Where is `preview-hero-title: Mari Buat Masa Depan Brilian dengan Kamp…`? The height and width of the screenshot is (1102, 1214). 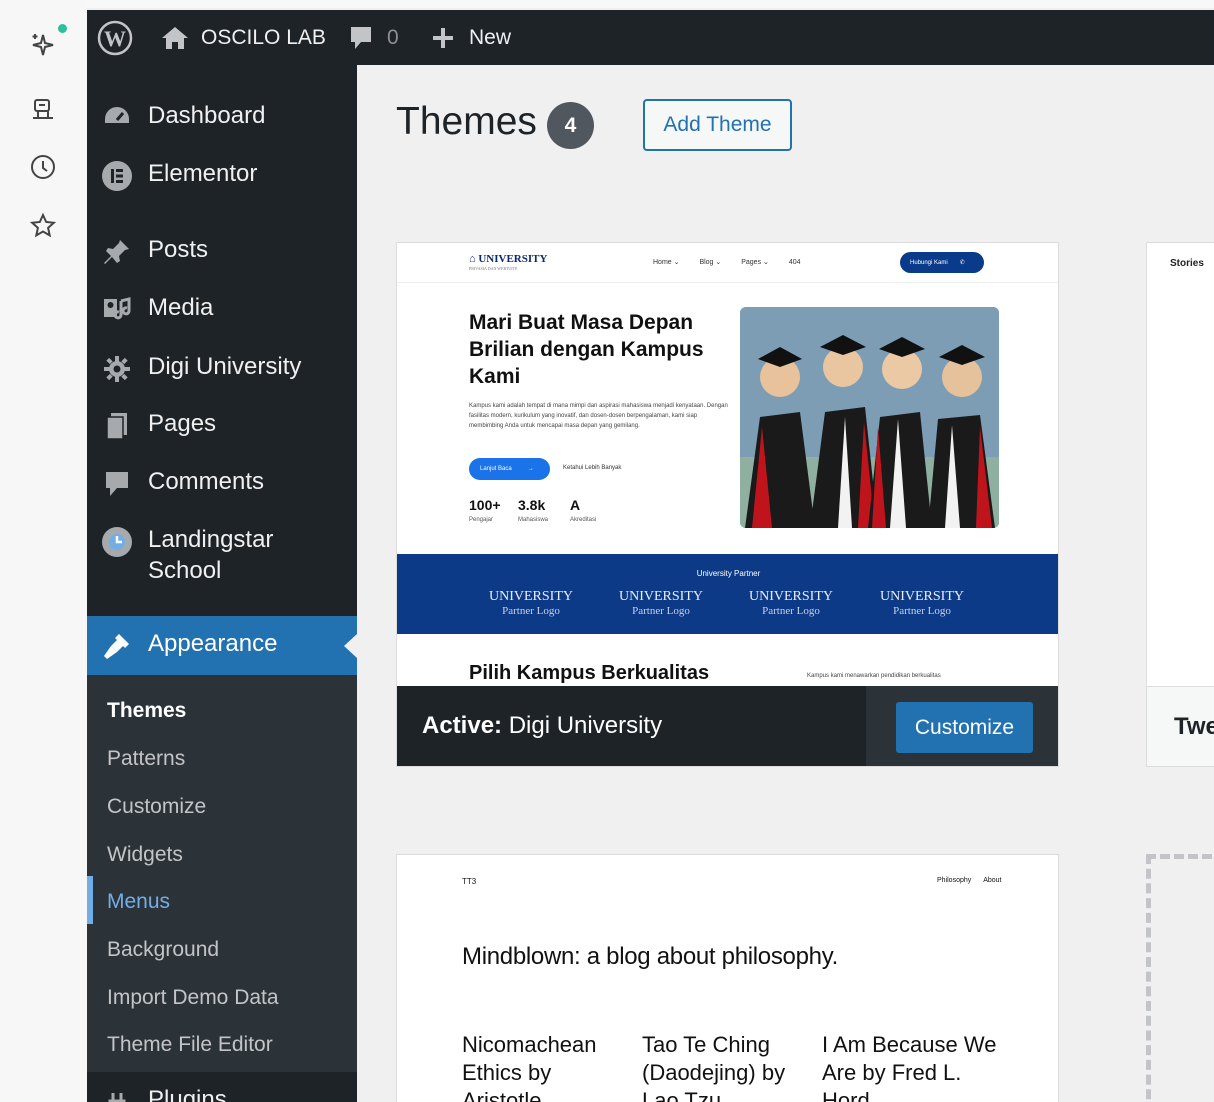 preview-hero-title: Mari Buat Masa Depan Brilian dengan Kamp… is located at coordinates (586, 349).